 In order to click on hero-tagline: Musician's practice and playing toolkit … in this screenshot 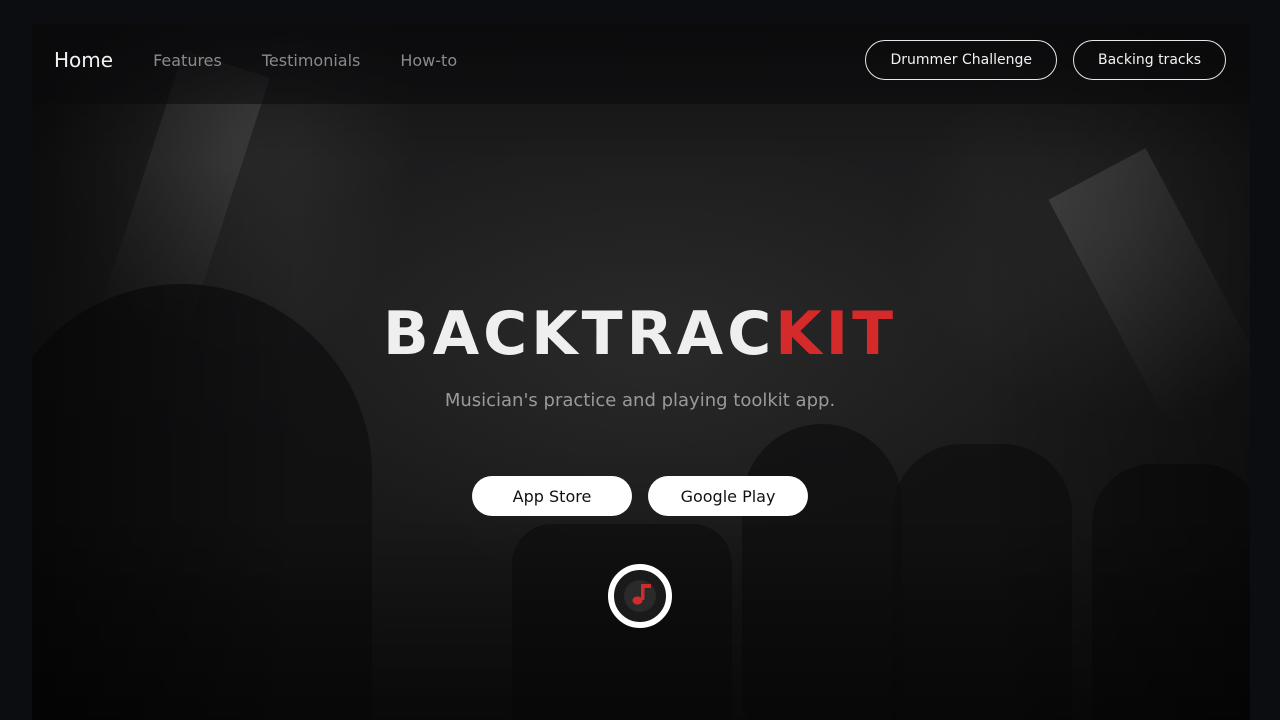, I will do `click(640, 400)`.